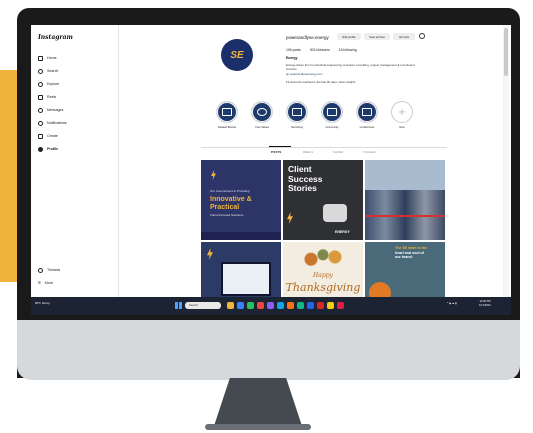 This screenshot has height=433, width=533. I want to click on profile-username: powerandlyse.energy, so click(307, 37).